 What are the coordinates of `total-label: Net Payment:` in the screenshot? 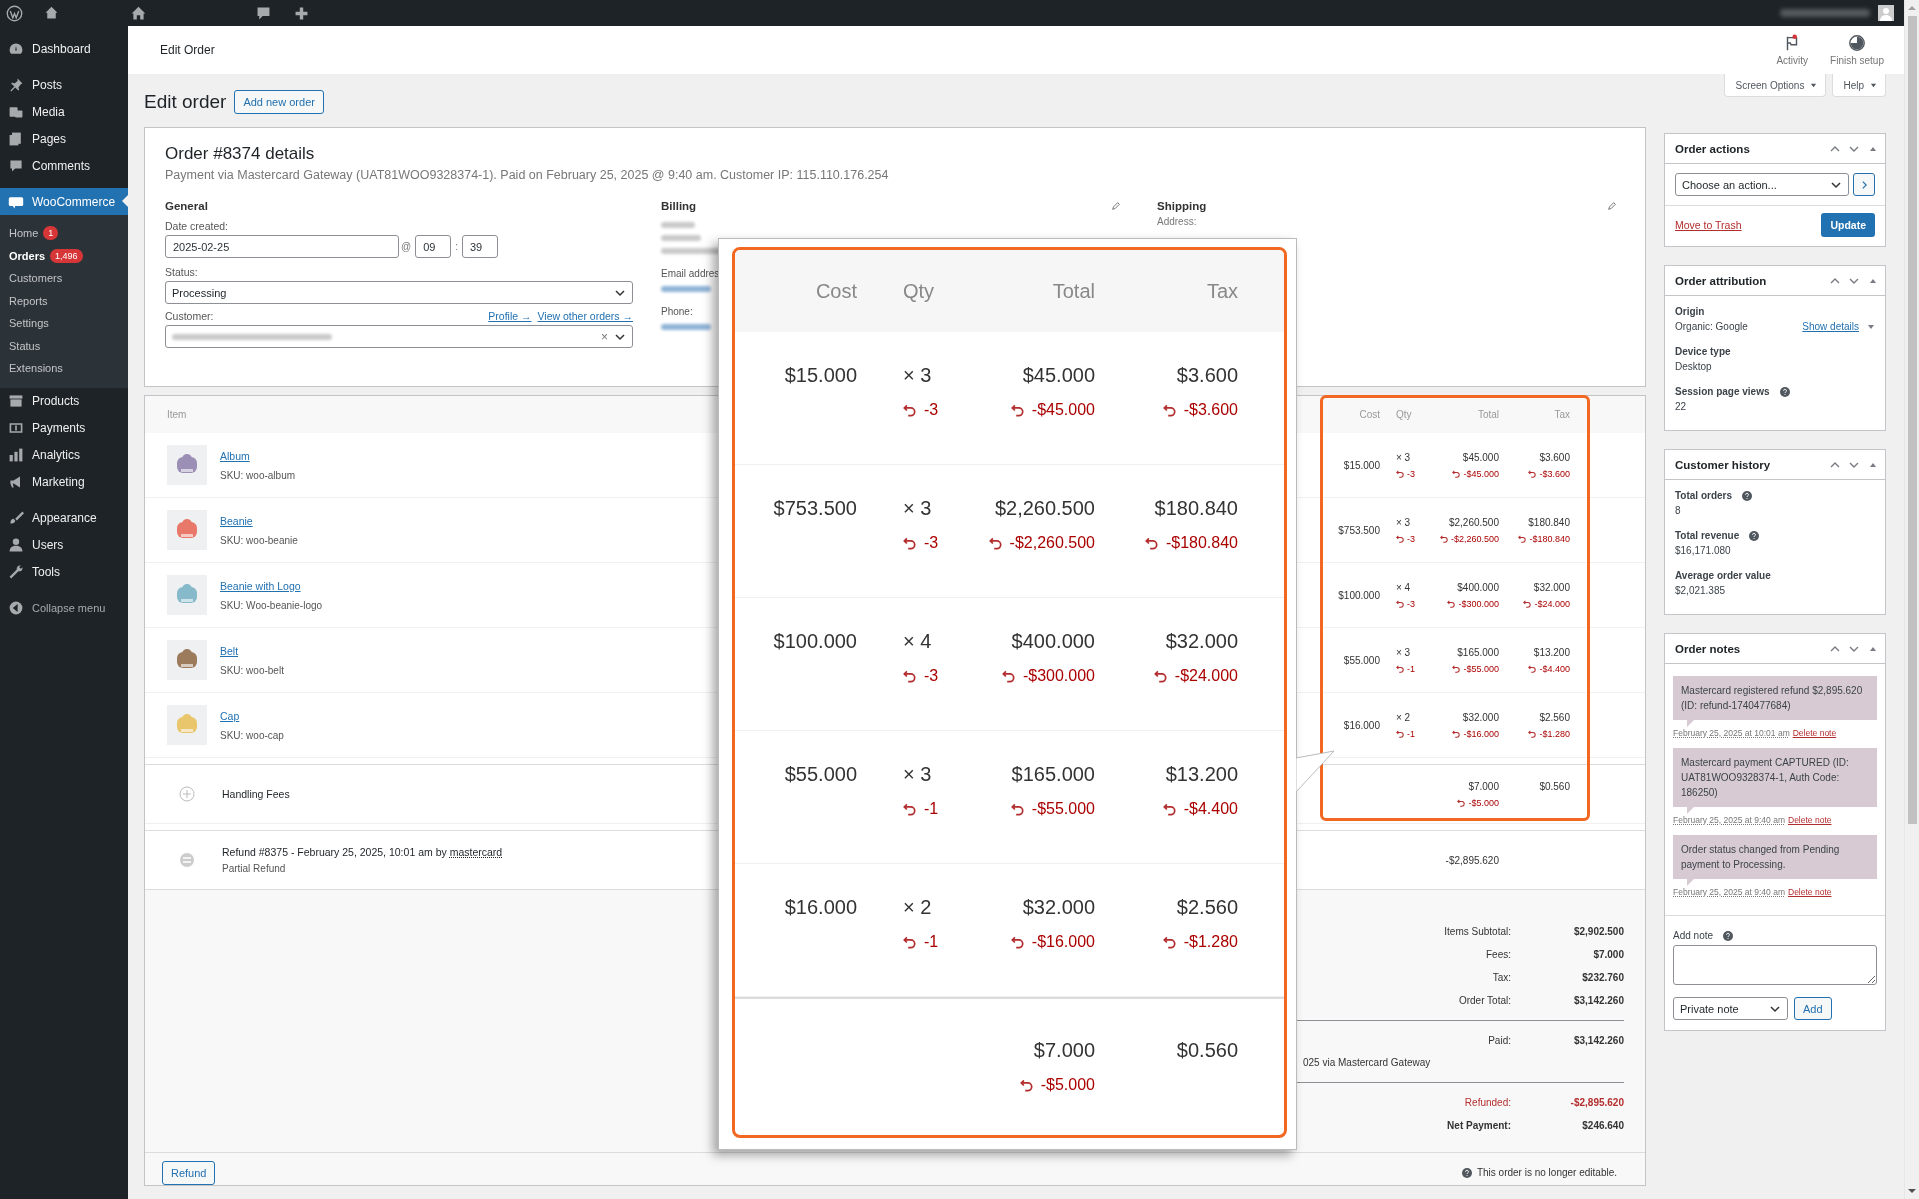 It's located at (1478, 1125).